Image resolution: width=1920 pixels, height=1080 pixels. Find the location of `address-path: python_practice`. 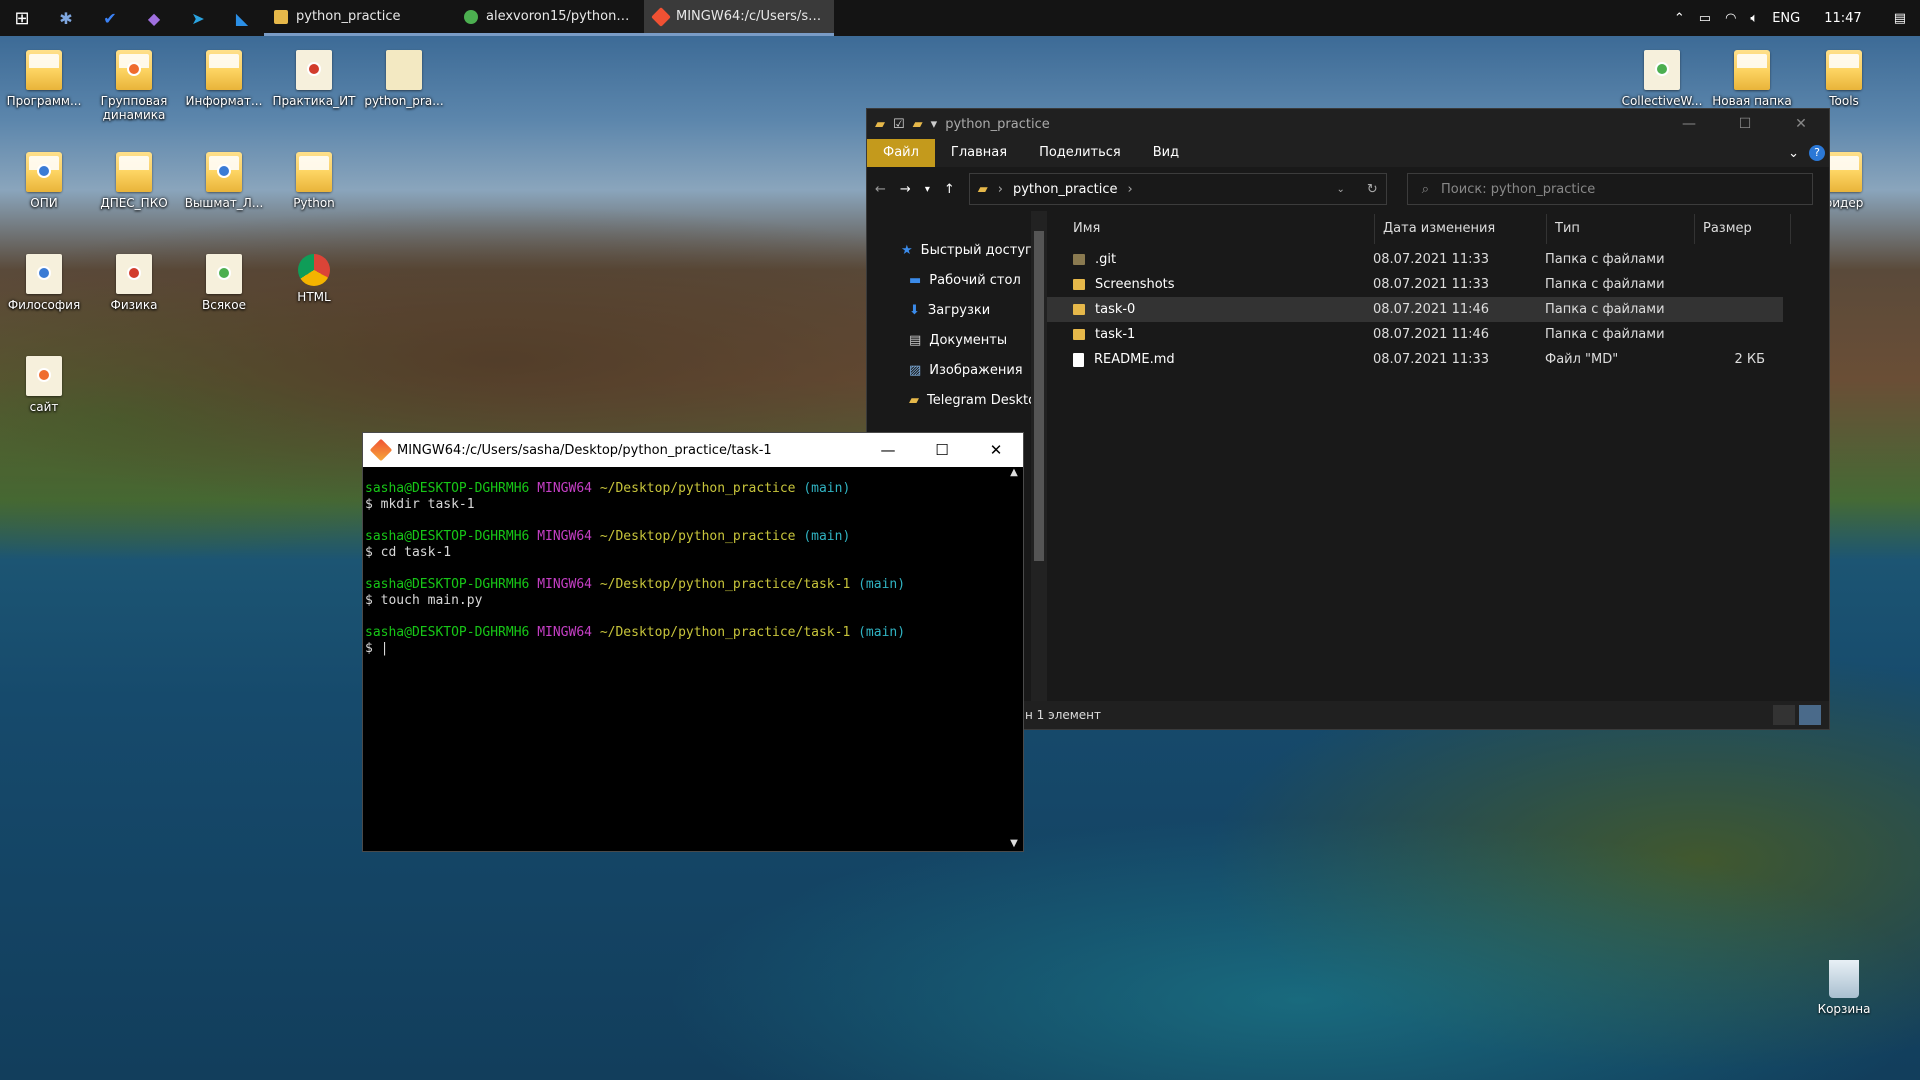

address-path: python_practice is located at coordinates (1065, 189).